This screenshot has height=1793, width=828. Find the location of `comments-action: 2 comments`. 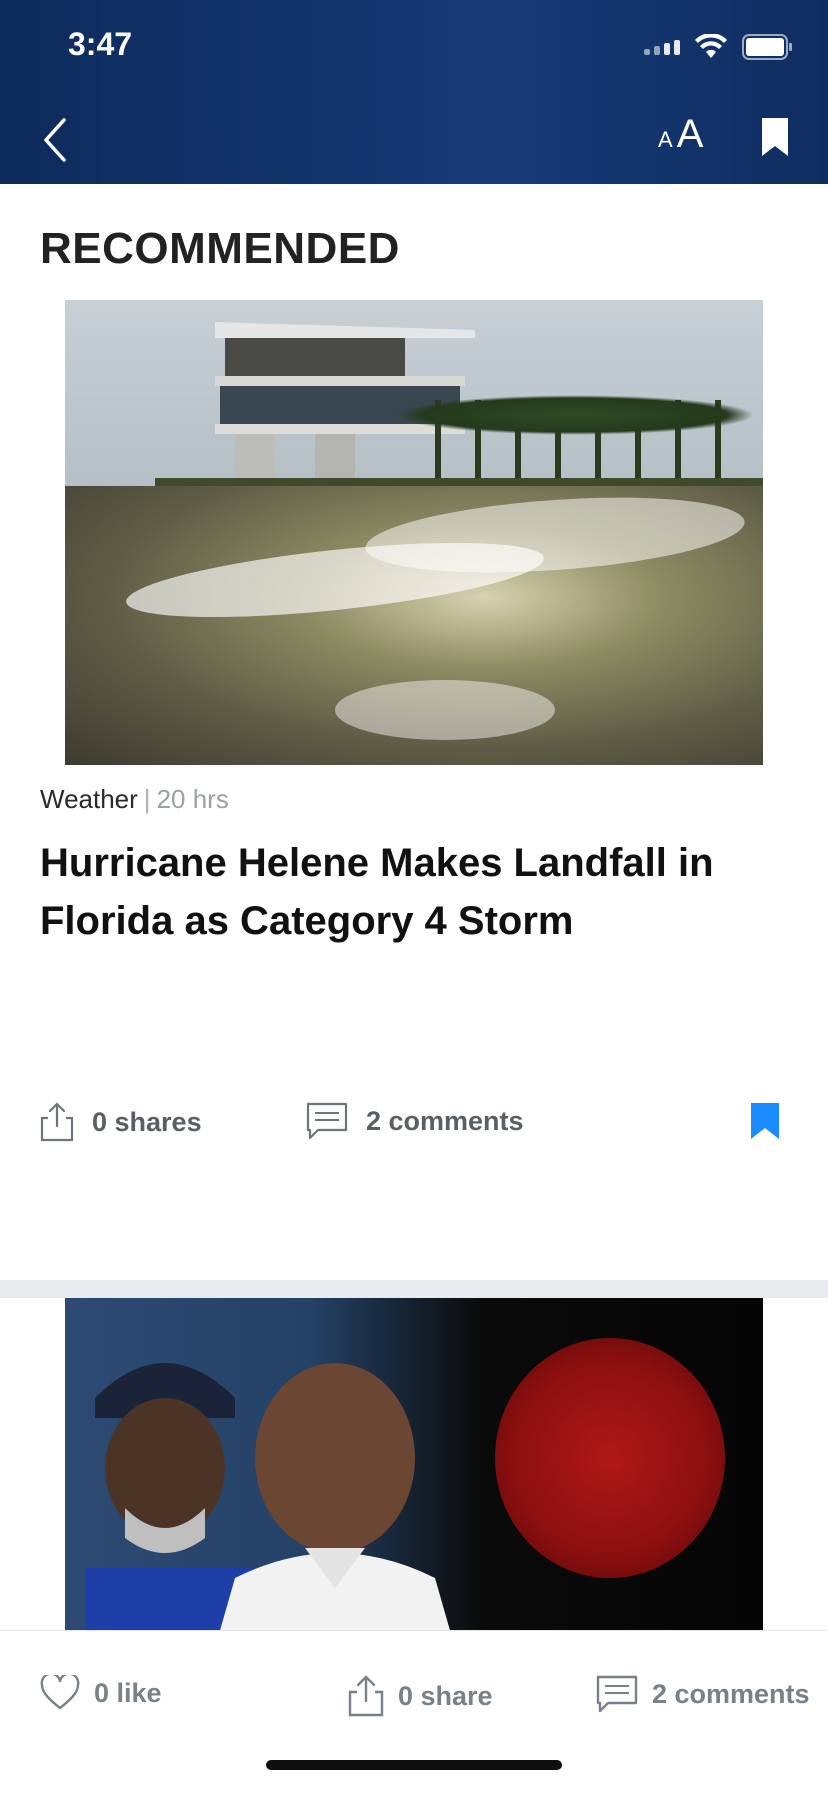

comments-action: 2 comments is located at coordinates (415, 1121).